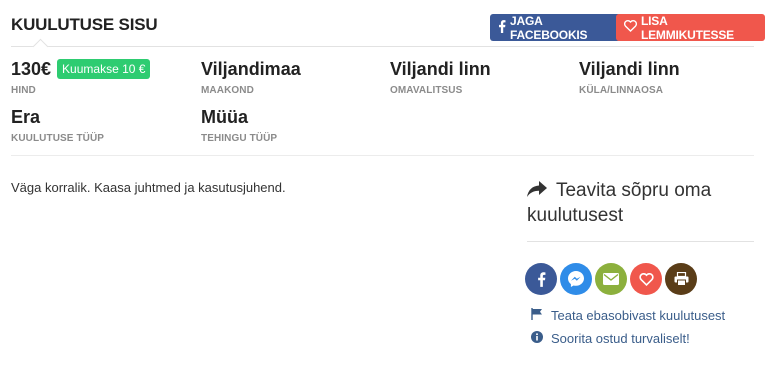  I want to click on add-favorite-label: LISA LEMMIKUTESSE, so click(687, 27).